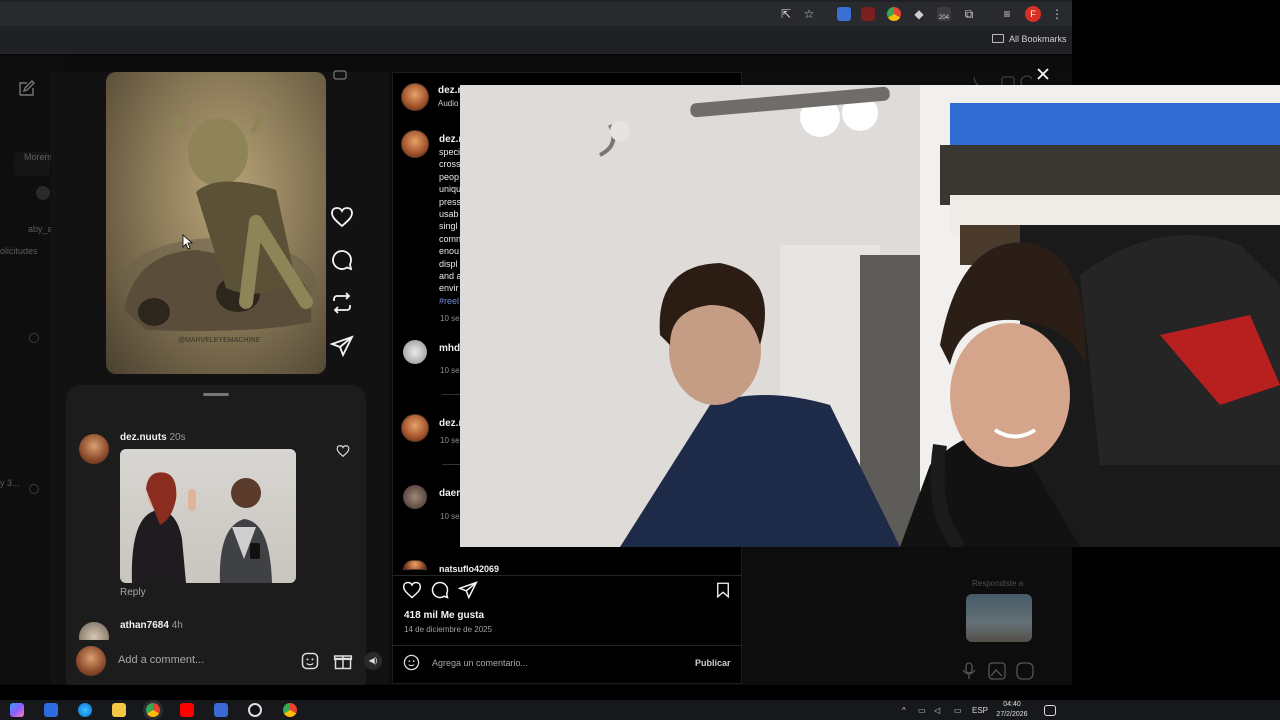 The width and height of the screenshot is (1280, 720). What do you see at coordinates (567, 575) in the screenshot?
I see `actions-divider` at bounding box center [567, 575].